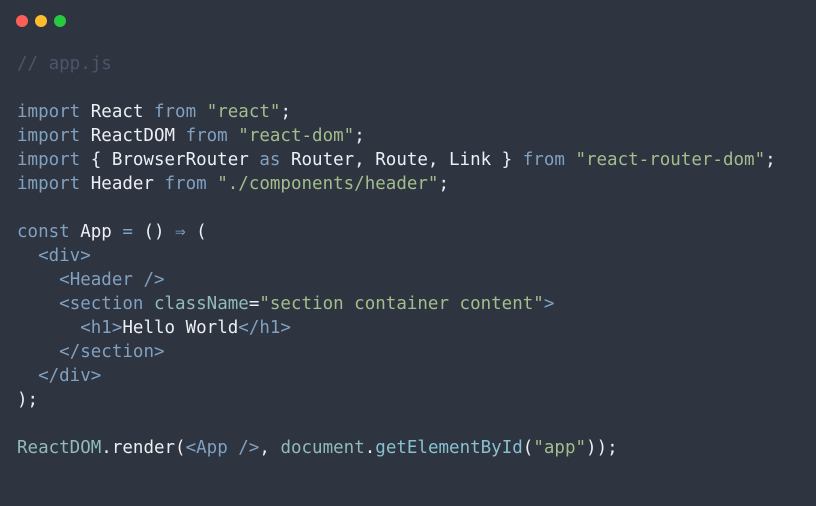  Describe the element at coordinates (180, 232) in the screenshot. I see `code-token-op: ⇒` at that location.